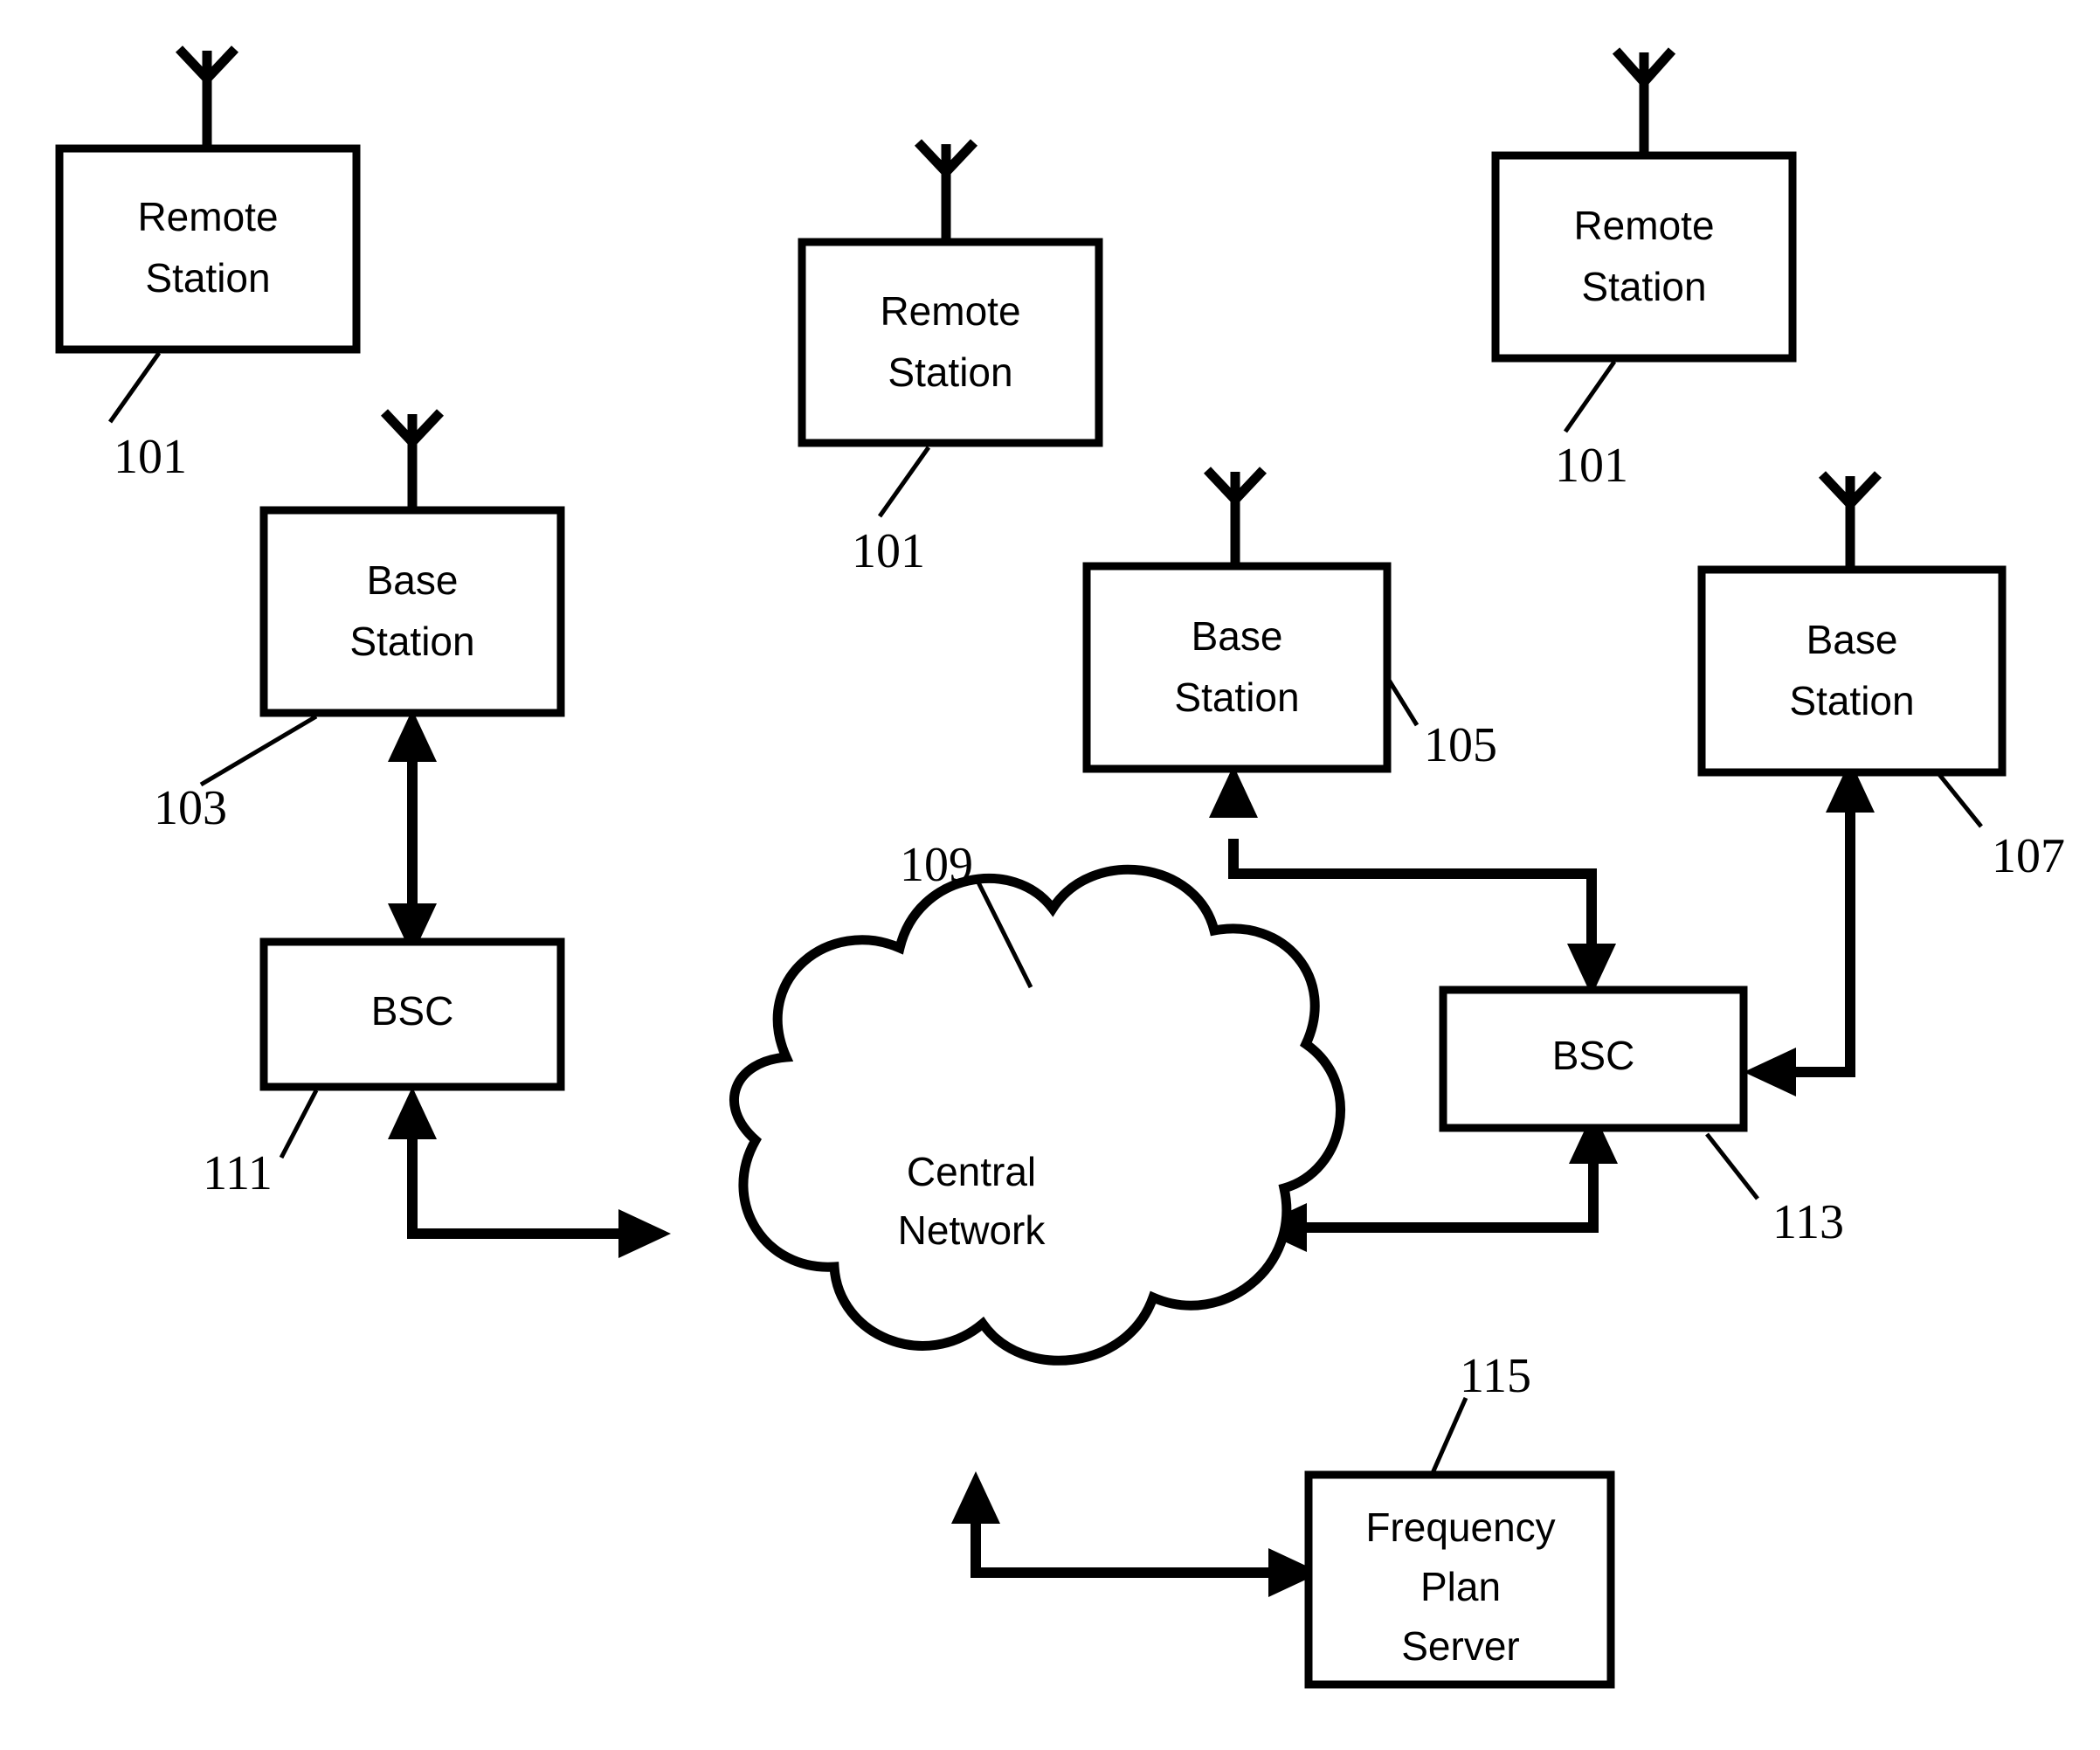 The image size is (2100, 1750). I want to click on base-station-left-label-line2: Station, so click(412, 641).